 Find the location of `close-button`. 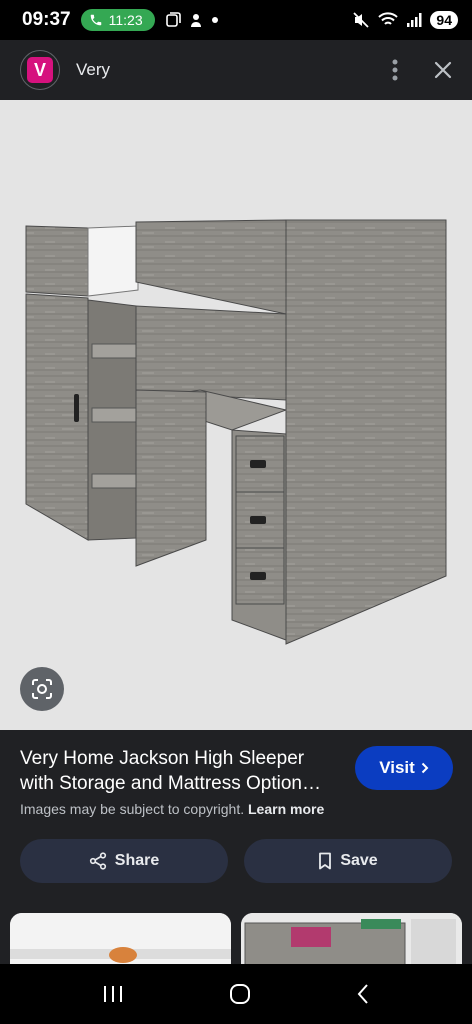

close-button is located at coordinates (443, 70).